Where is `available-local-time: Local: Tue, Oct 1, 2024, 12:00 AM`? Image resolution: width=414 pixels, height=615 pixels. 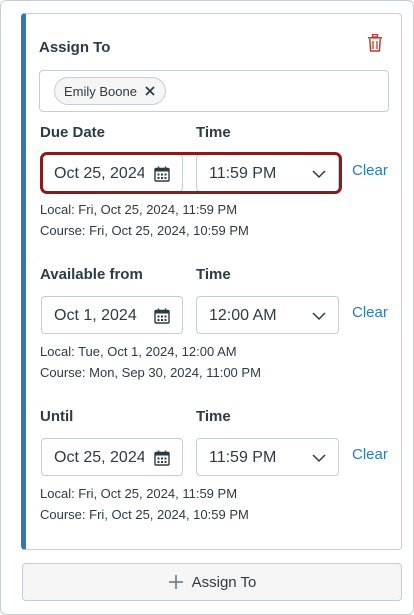 available-local-time: Local: Tue, Oct 1, 2024, 12:00 AM is located at coordinates (138, 351).